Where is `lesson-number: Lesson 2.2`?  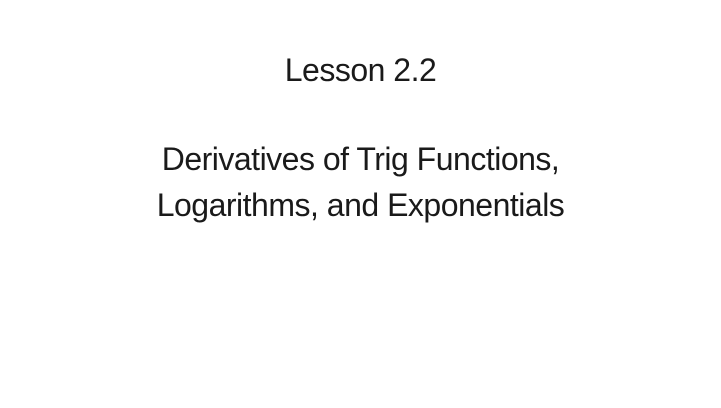 lesson-number: Lesson 2.2 is located at coordinates (360, 70).